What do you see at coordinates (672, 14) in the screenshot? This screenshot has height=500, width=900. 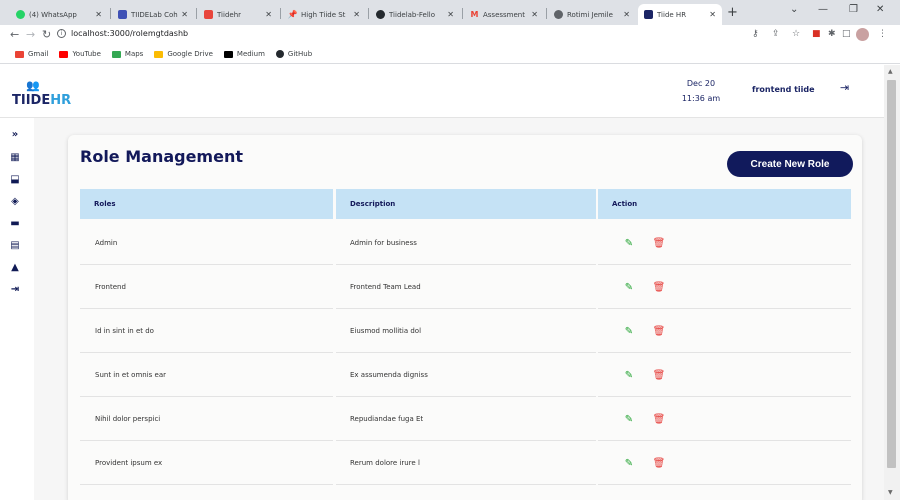 I see `tab-label: Tiide HR` at bounding box center [672, 14].